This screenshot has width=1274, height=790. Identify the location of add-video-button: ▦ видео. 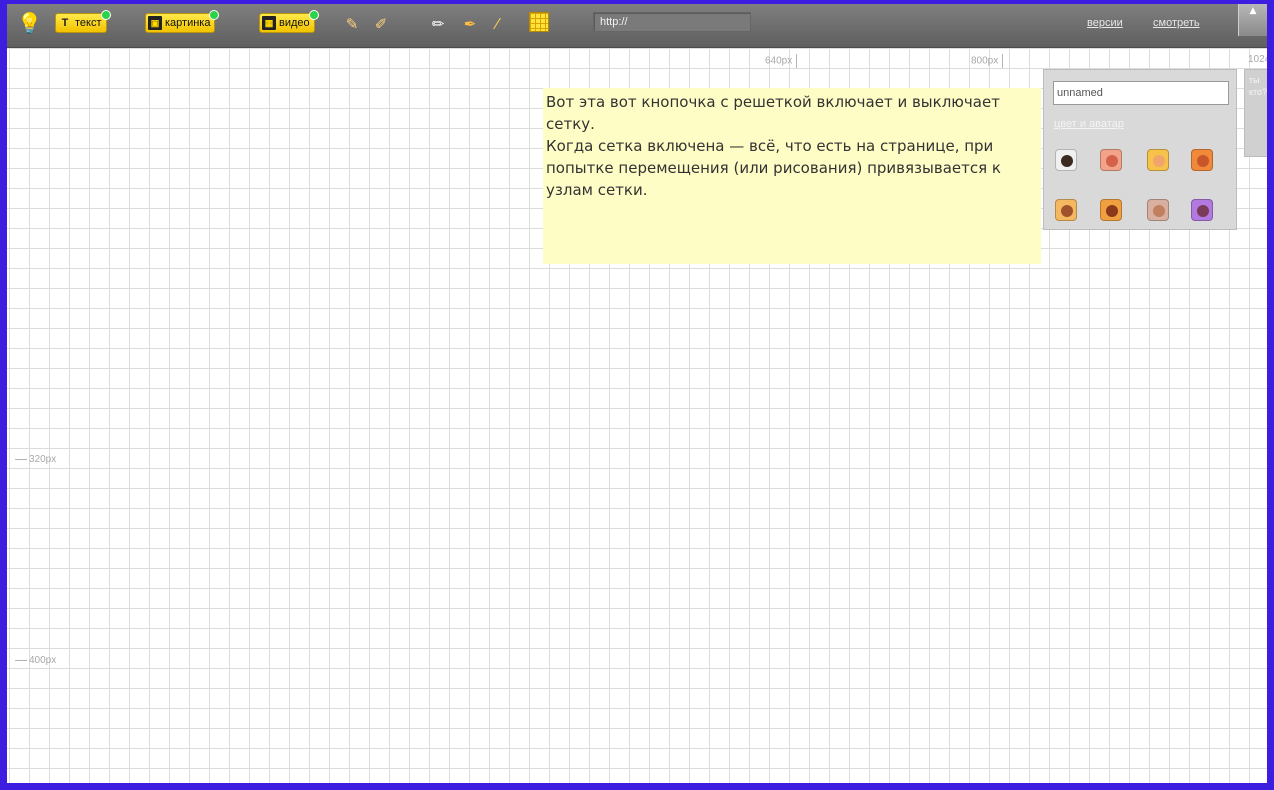
(289, 21).